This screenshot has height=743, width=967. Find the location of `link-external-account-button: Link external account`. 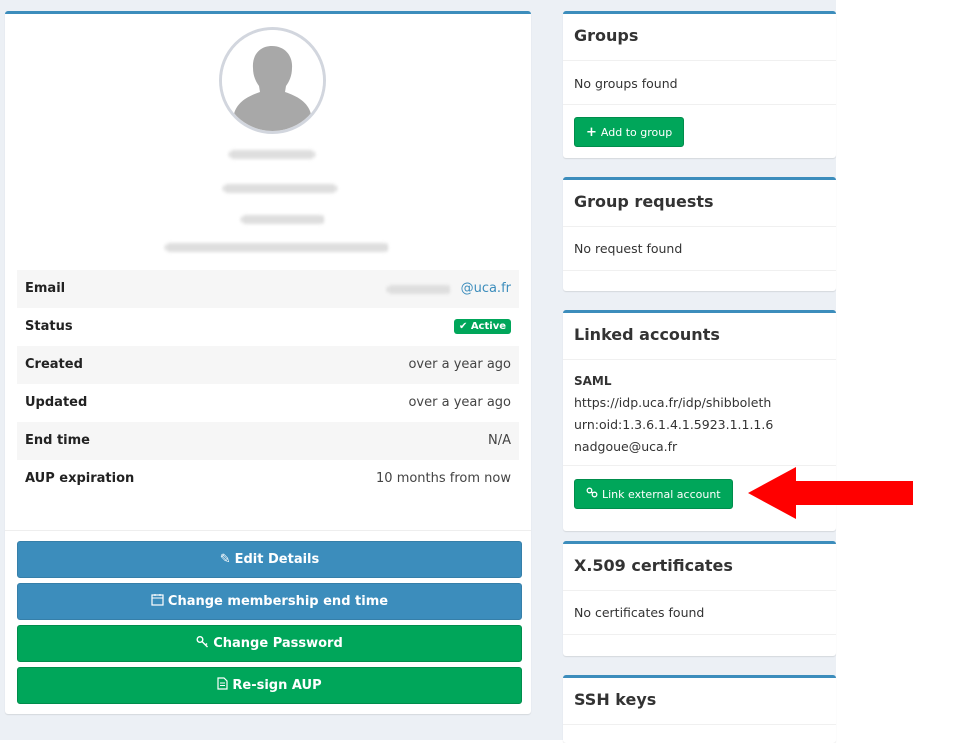

link-external-account-button: Link external account is located at coordinates (653, 494).